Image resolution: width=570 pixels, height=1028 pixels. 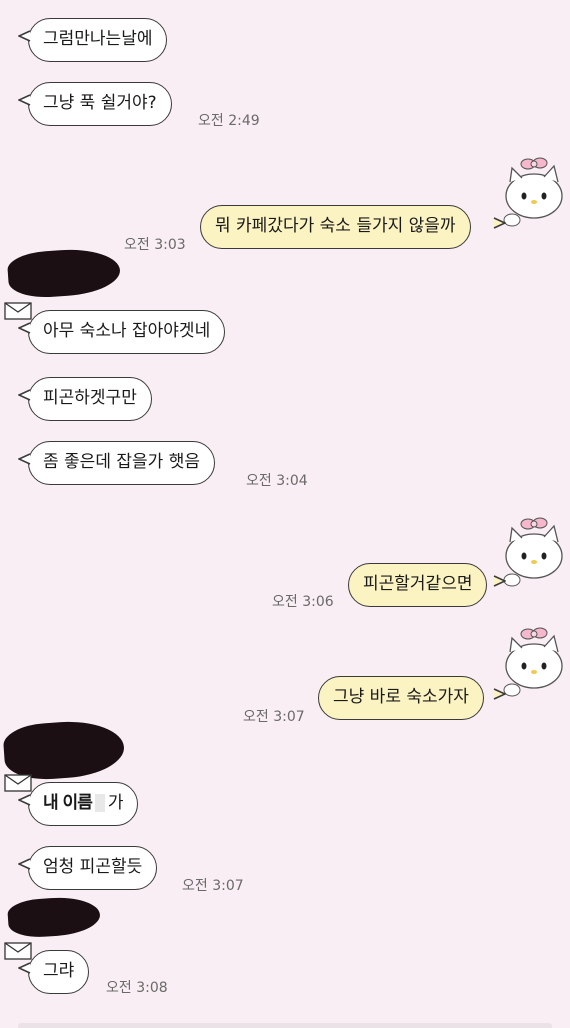 I want to click on message-text: 그냥 푹 쉴거야?, so click(x=100, y=103).